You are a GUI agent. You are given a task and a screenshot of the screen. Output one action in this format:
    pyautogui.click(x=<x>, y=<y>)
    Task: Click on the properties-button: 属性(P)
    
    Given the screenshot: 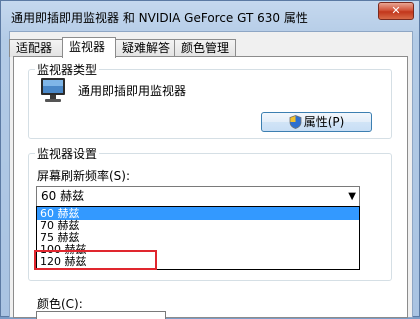 What is the action you would take?
    pyautogui.click(x=316, y=122)
    